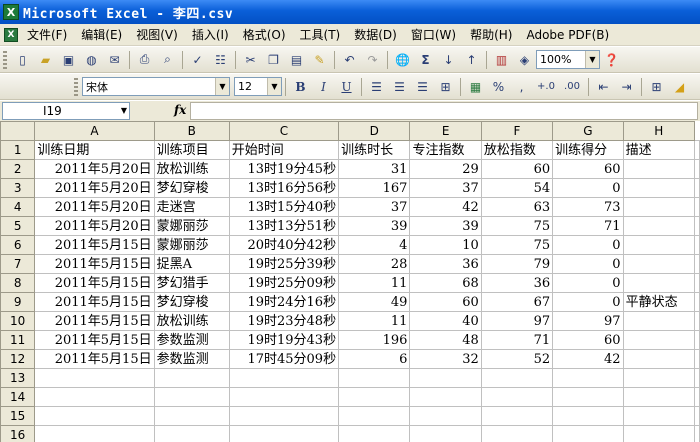  I want to click on chart-wizard-icon: ▥, so click(501, 59).